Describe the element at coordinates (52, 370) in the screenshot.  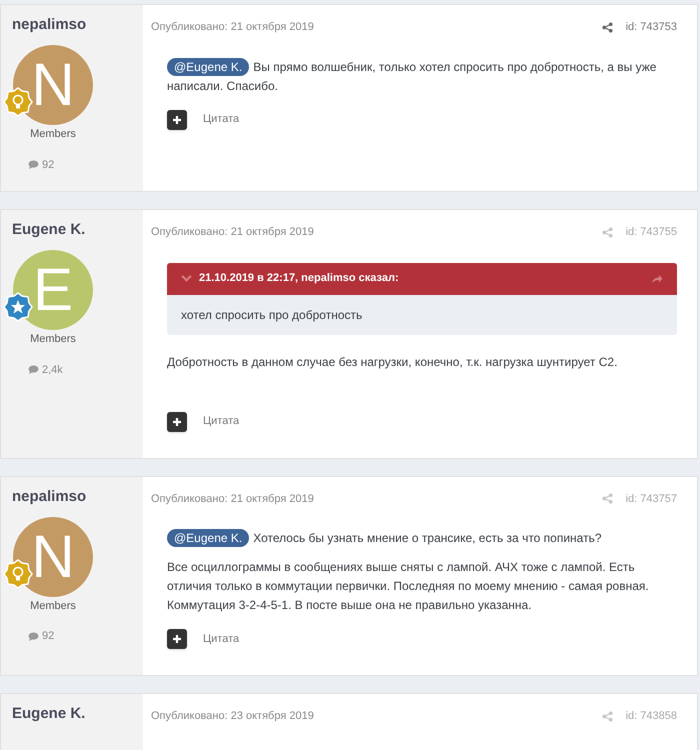
I see `post-count: 2,4k` at that location.